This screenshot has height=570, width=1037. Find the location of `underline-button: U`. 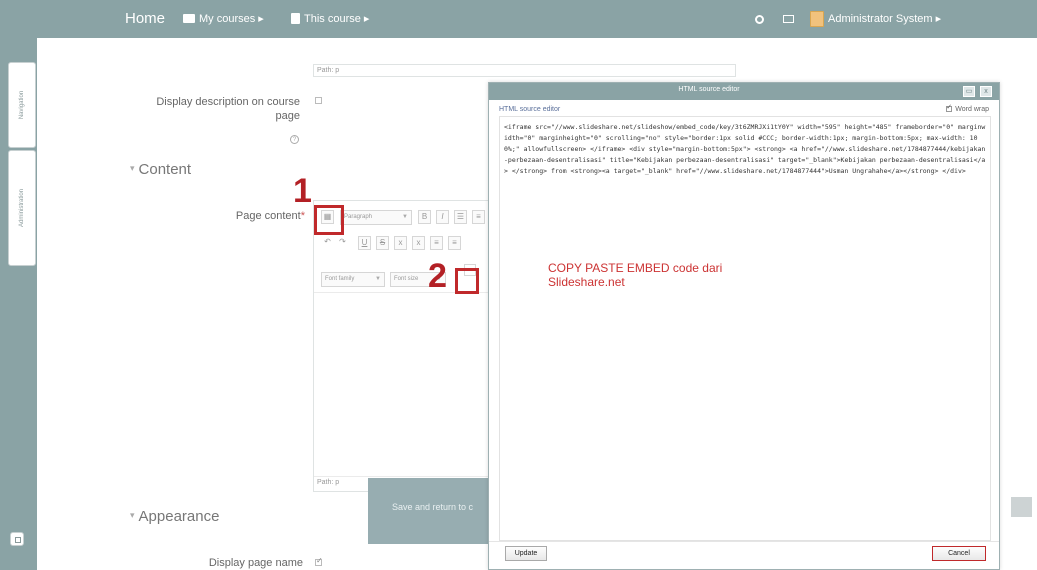

underline-button: U is located at coordinates (364, 243).